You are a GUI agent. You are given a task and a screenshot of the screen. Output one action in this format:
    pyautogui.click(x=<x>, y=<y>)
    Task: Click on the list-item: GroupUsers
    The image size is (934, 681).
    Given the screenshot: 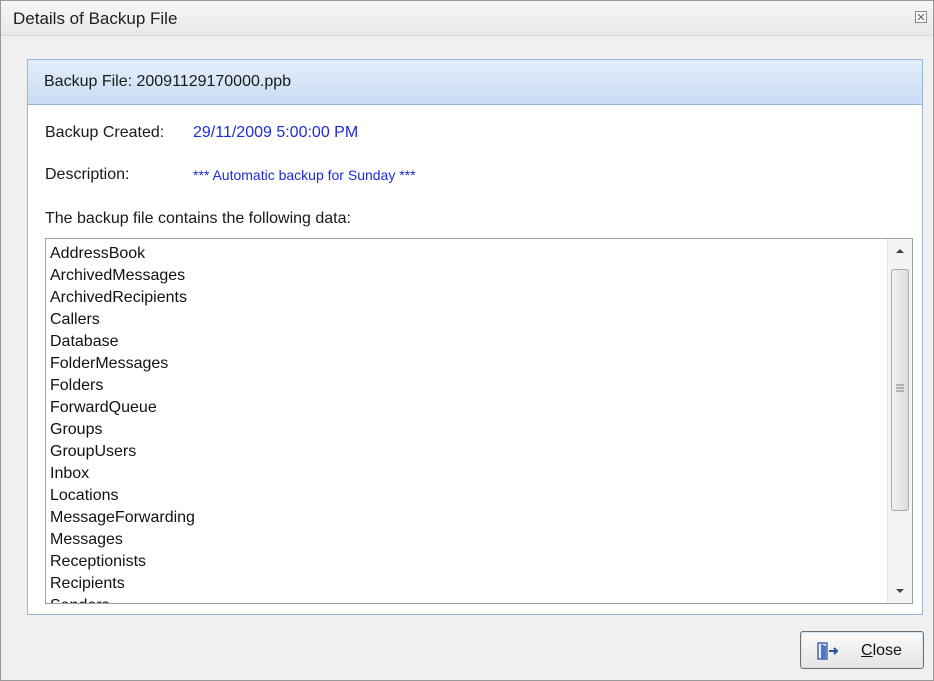 What is the action you would take?
    pyautogui.click(x=122, y=452)
    